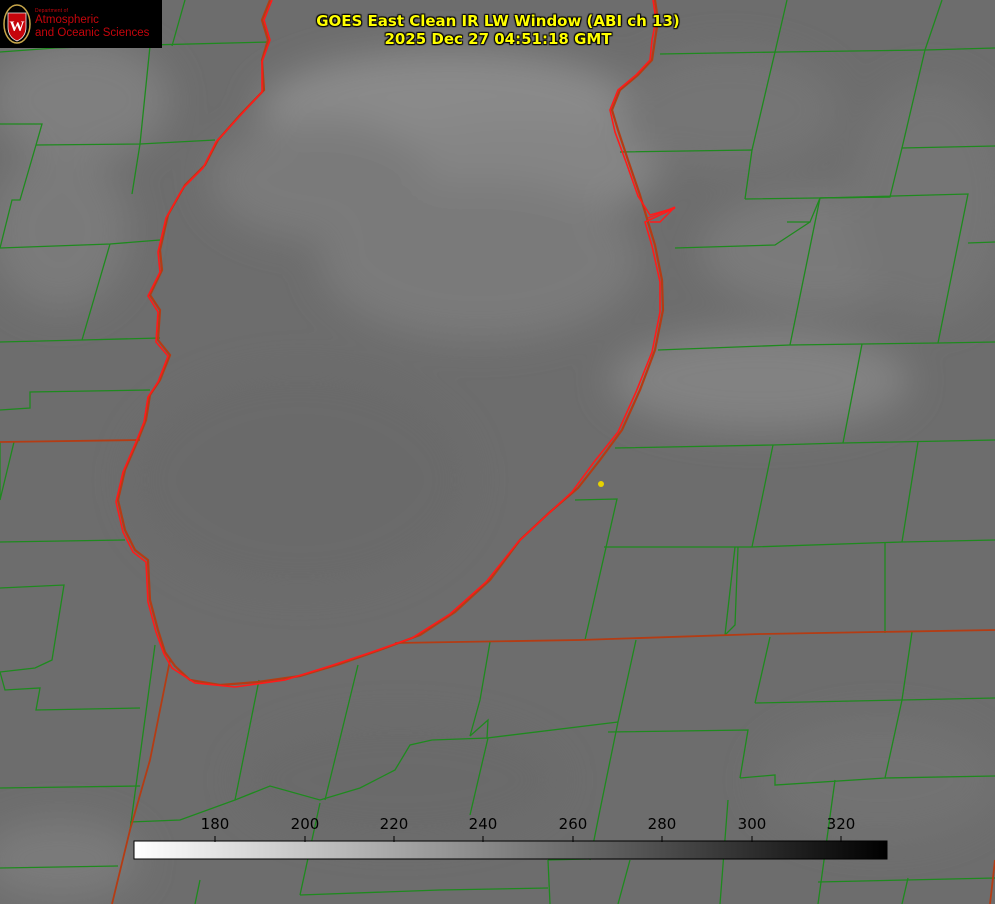 The image size is (995, 904). I want to click on title-timestamp: 2025 Dec 27 04:51:18 GMT, so click(498, 39).